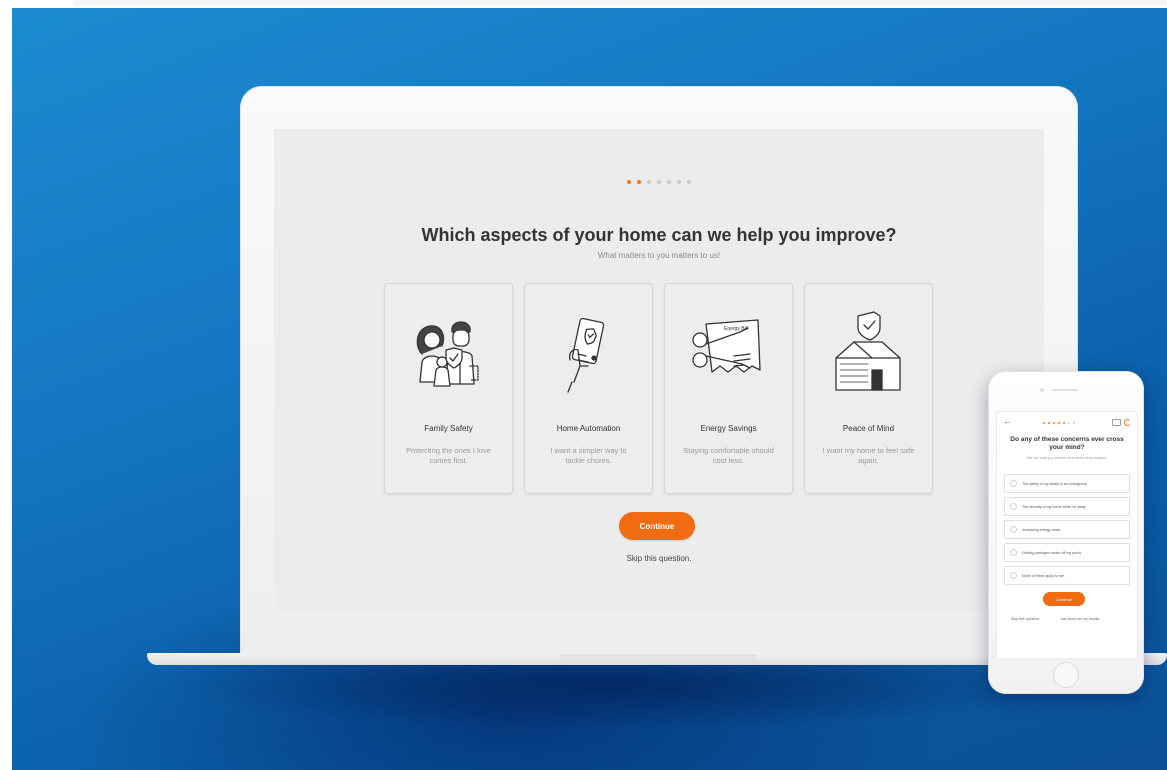 This screenshot has width=1167, height=770. What do you see at coordinates (1041, 529) in the screenshot?
I see `option-label: Increasing energy costs.` at bounding box center [1041, 529].